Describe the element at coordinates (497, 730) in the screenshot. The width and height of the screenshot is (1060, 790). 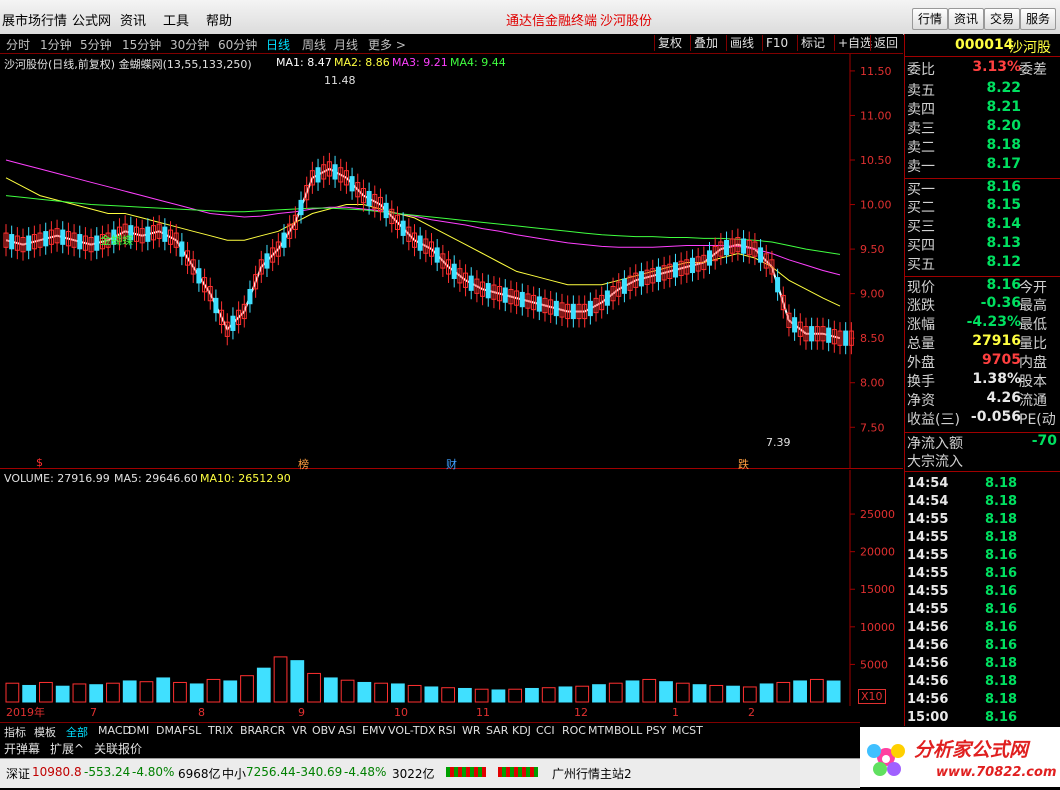
I see `indicator-tab-17: SAR` at that location.